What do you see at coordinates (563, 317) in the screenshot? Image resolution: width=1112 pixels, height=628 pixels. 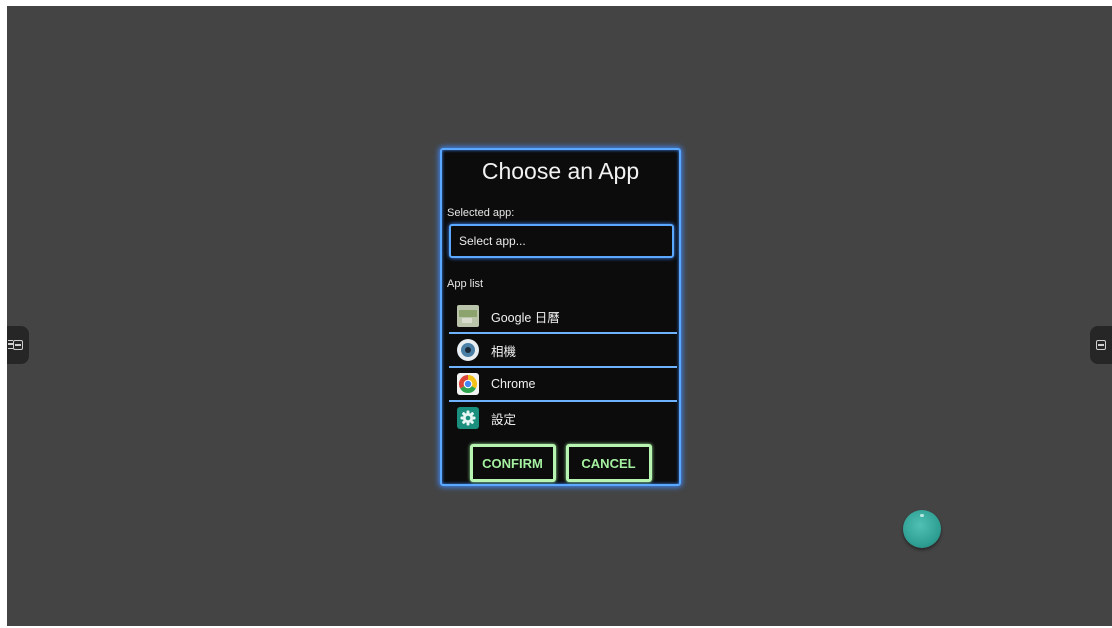 I see `app-item-google-calendar: Google 日曆` at bounding box center [563, 317].